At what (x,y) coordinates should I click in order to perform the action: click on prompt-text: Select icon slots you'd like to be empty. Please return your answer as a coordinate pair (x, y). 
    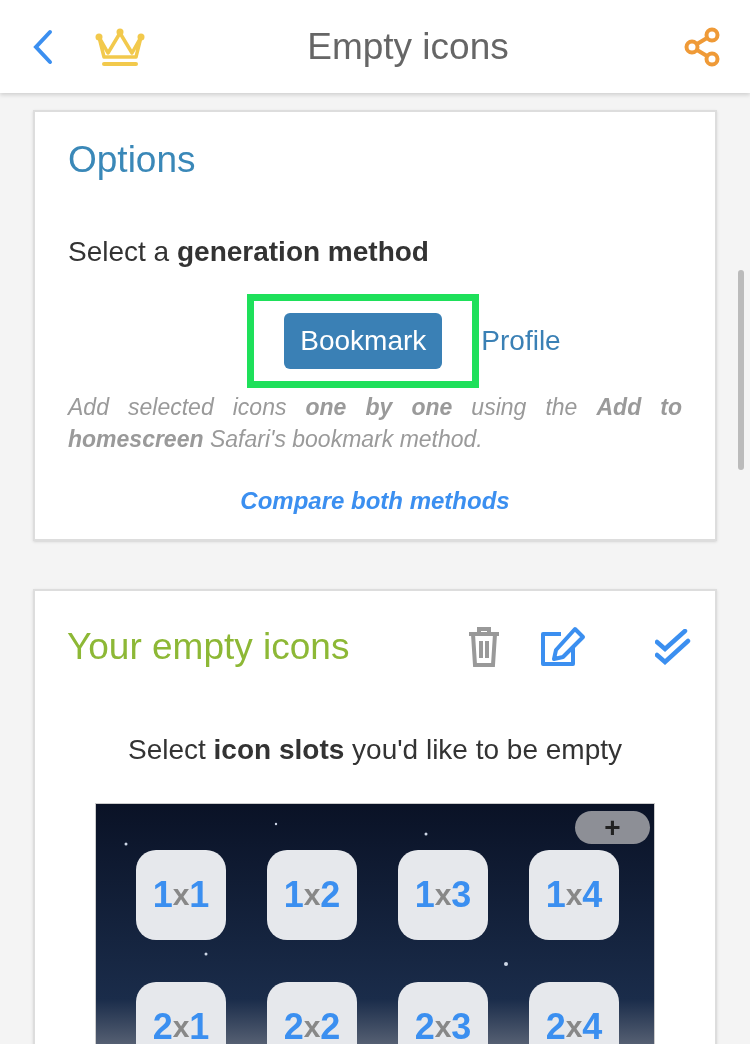
    Looking at the image, I should click on (375, 749).